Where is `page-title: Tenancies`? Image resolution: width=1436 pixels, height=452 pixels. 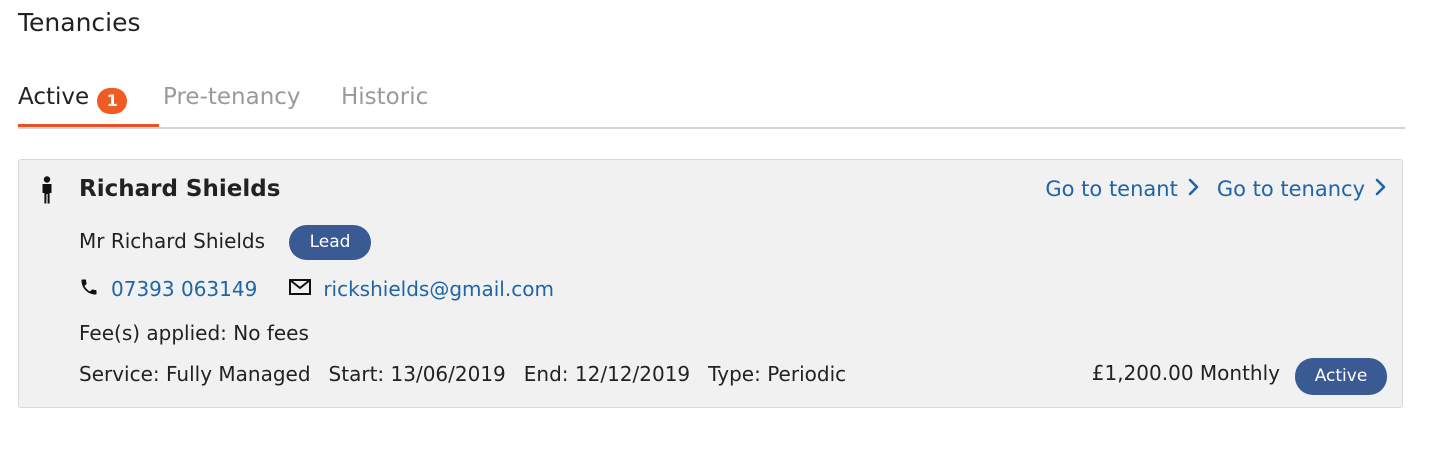
page-title: Tenancies is located at coordinates (79, 22).